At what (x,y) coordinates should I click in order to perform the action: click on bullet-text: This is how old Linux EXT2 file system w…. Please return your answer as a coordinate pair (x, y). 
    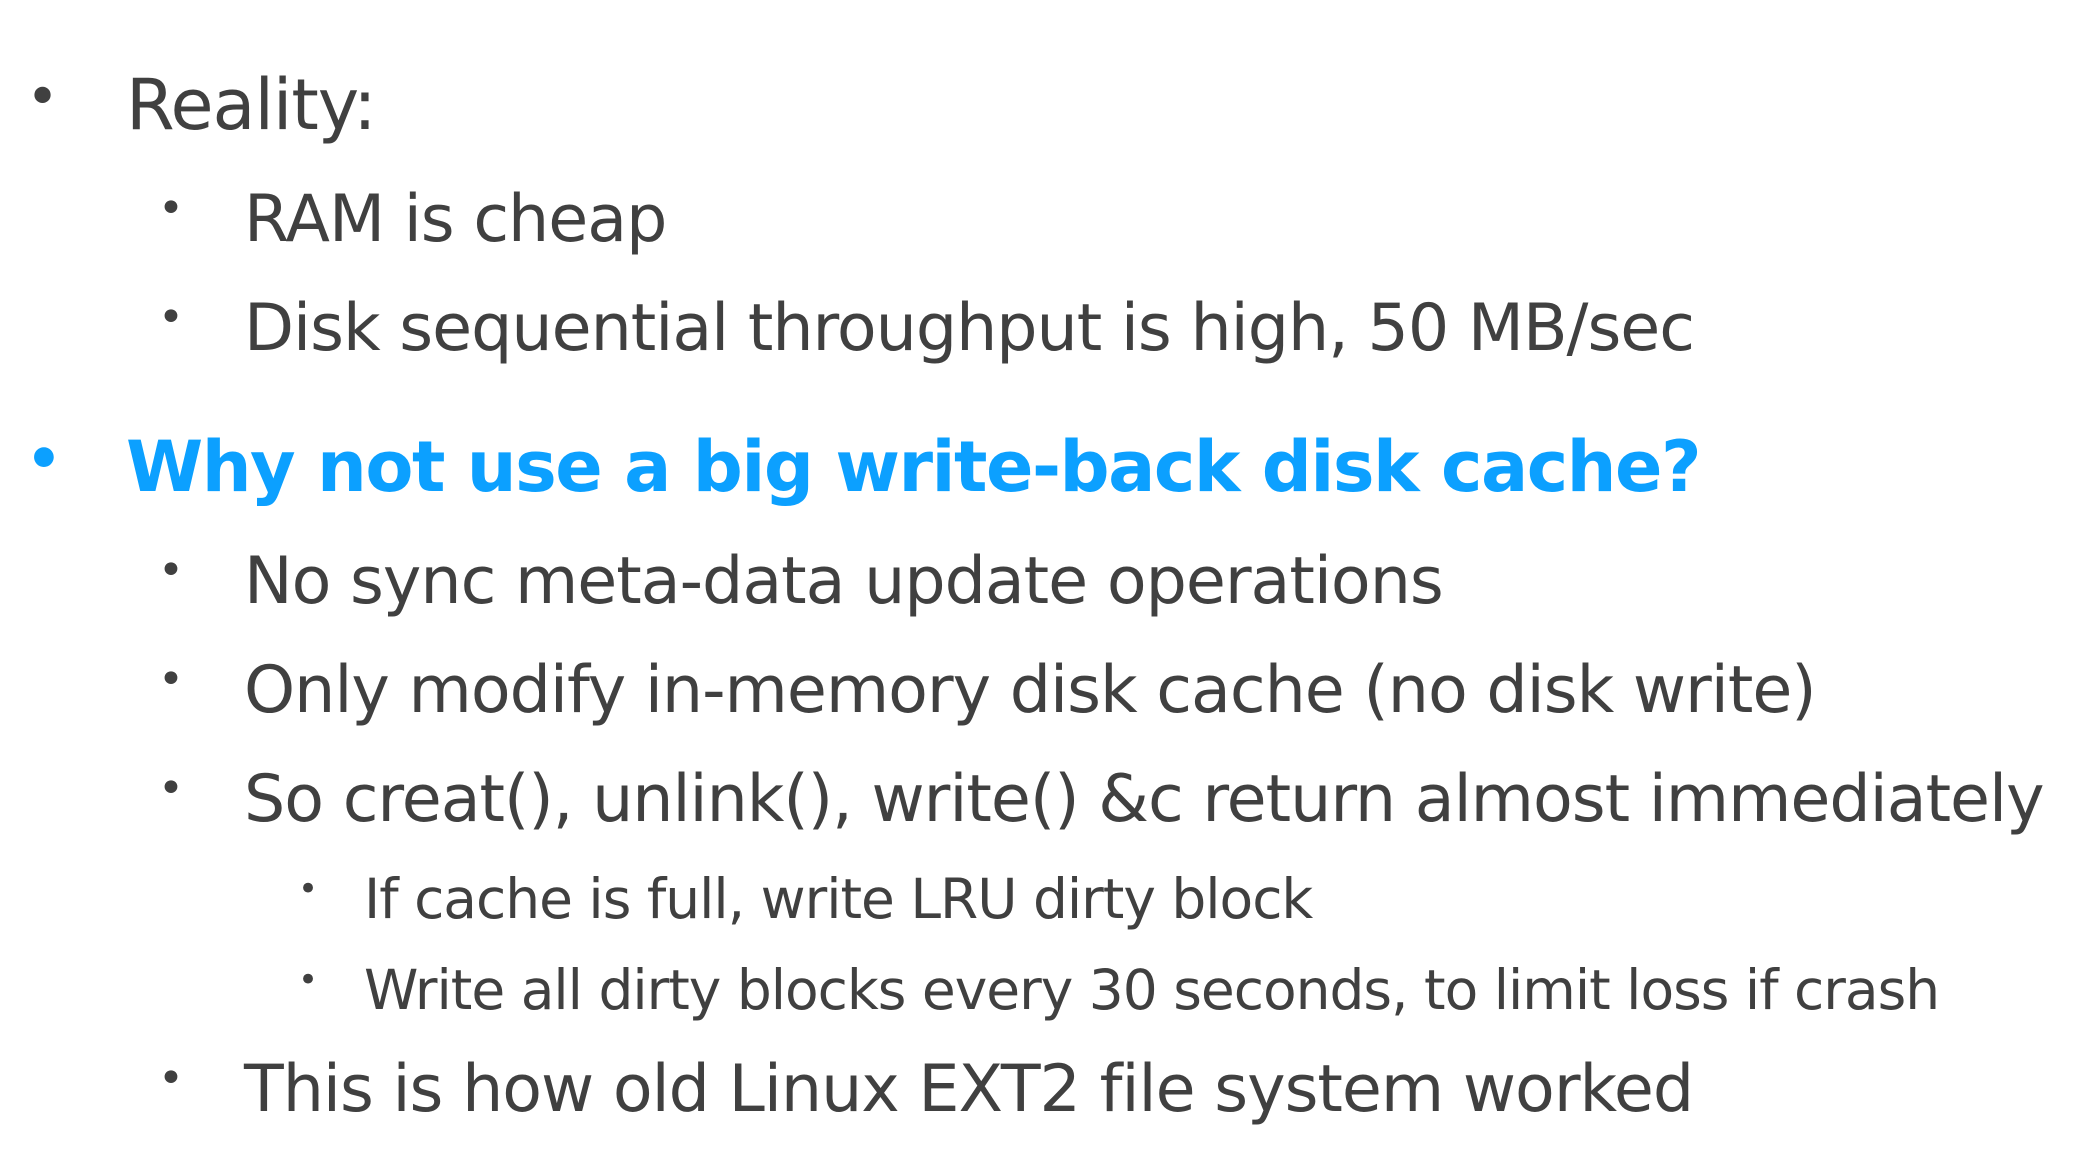
    Looking at the image, I should click on (969, 1089).